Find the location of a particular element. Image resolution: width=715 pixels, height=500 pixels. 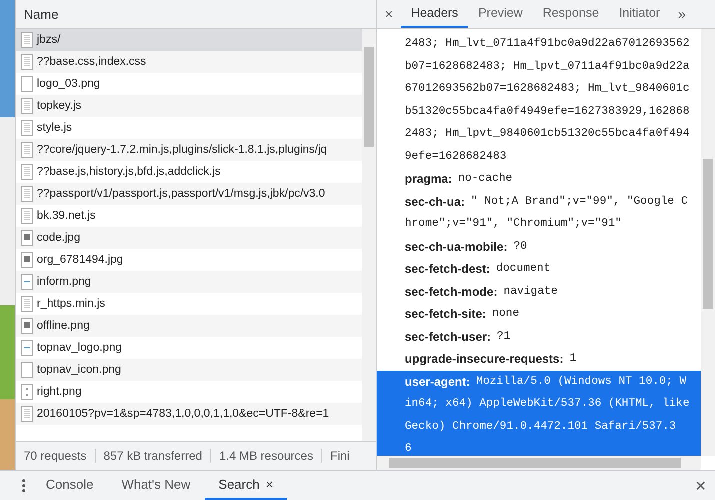

detail-tab: Headers is located at coordinates (434, 14).